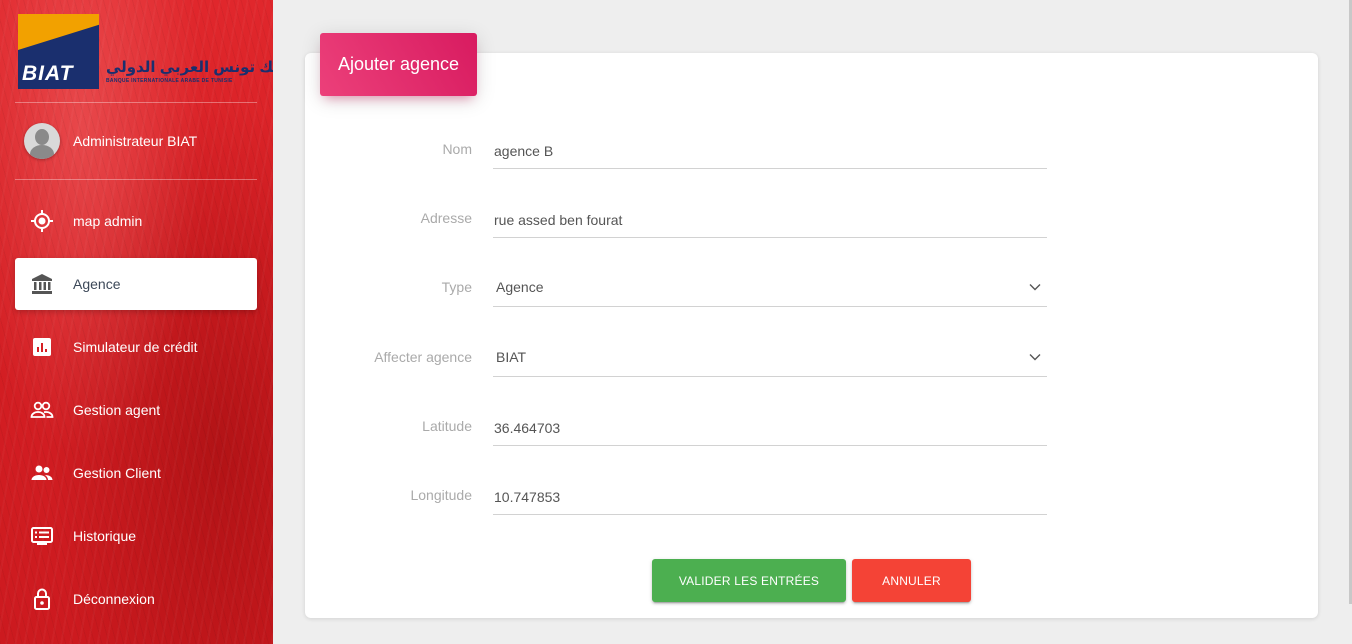 The height and width of the screenshot is (644, 1352). I want to click on sidebar-item-gestion-agent: Gestion agent, so click(136, 410).